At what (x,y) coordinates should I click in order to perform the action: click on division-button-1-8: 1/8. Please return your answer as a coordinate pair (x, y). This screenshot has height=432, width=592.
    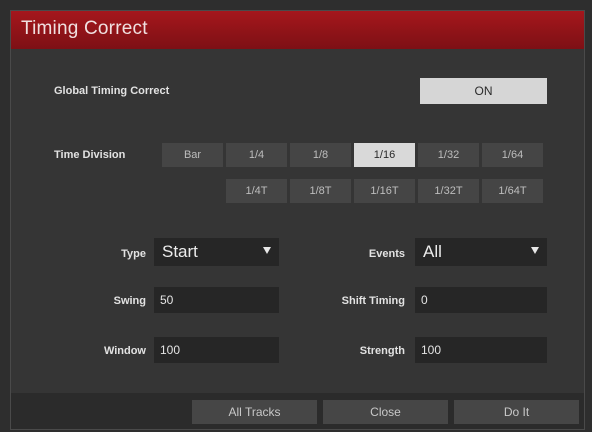
    Looking at the image, I should click on (320, 155).